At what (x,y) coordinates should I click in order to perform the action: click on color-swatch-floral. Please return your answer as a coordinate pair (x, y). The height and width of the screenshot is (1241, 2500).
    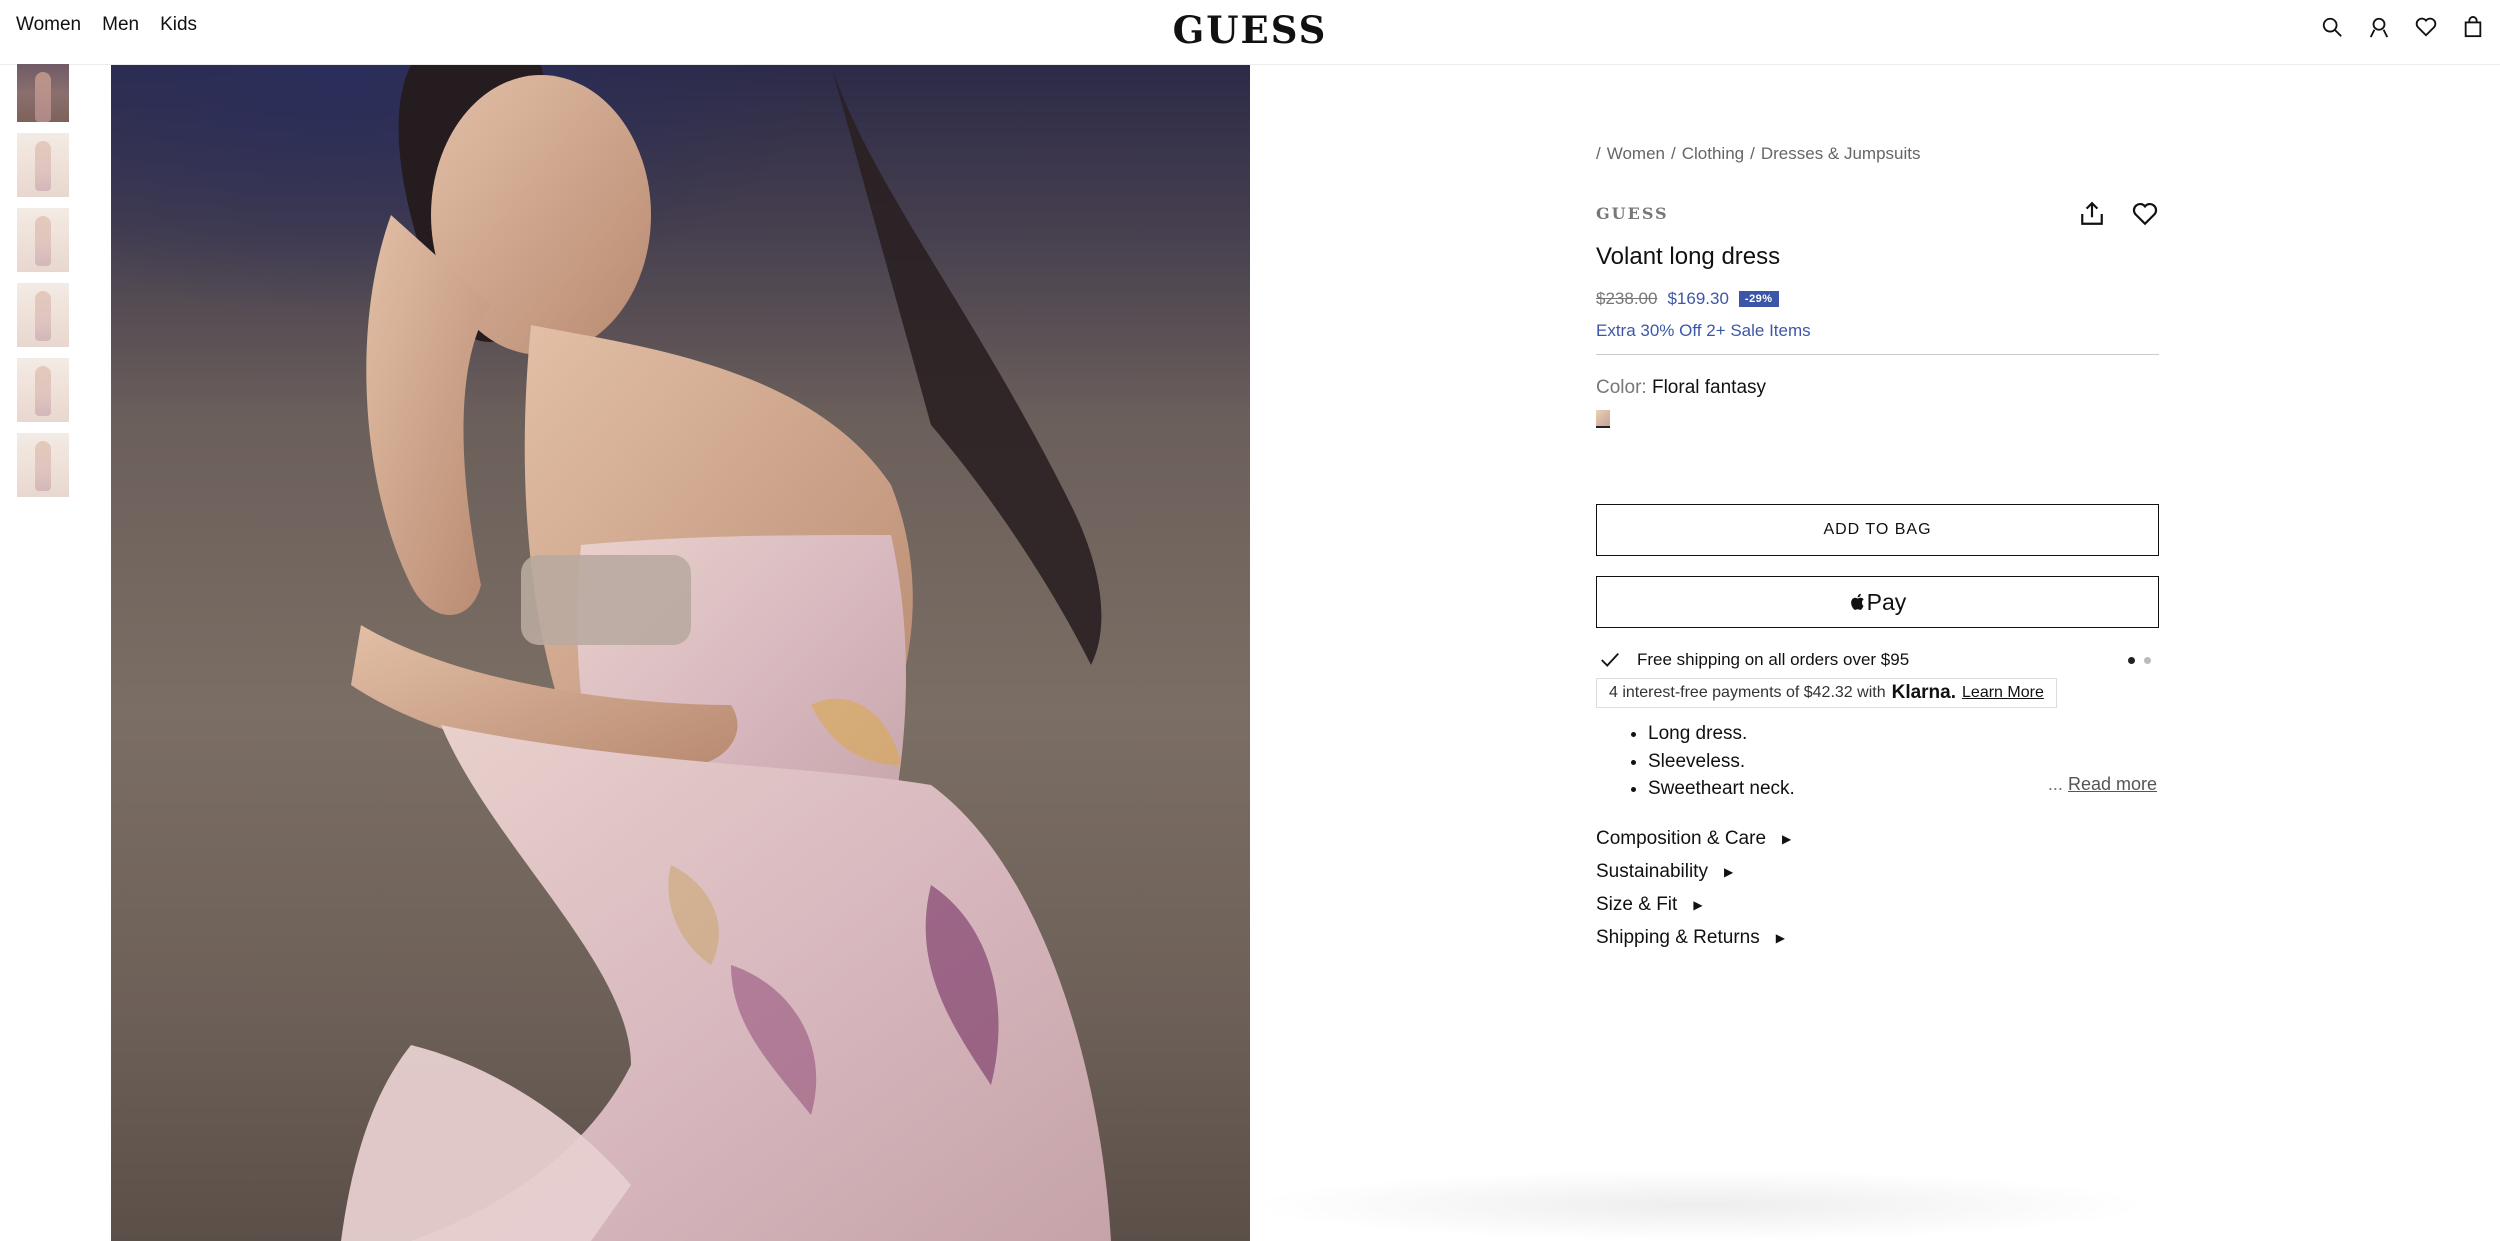
    Looking at the image, I should click on (1603, 419).